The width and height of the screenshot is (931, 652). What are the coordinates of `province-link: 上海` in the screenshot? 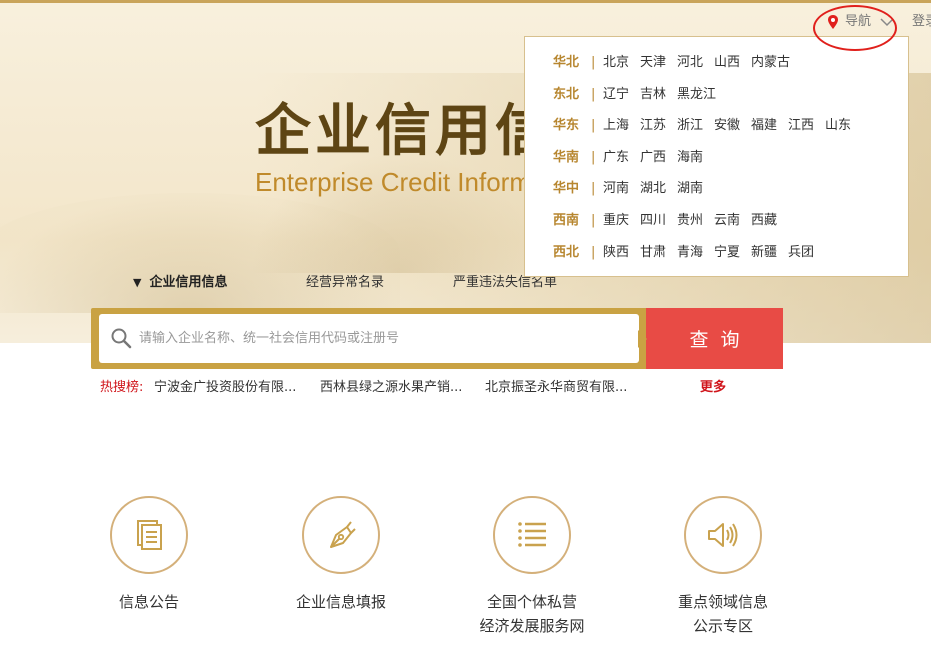 It's located at (616, 126).